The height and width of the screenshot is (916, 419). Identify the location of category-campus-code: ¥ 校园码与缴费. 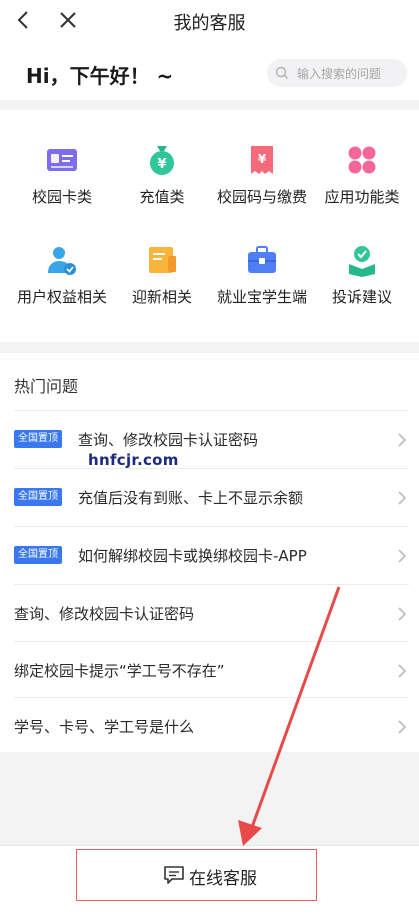
(262, 174).